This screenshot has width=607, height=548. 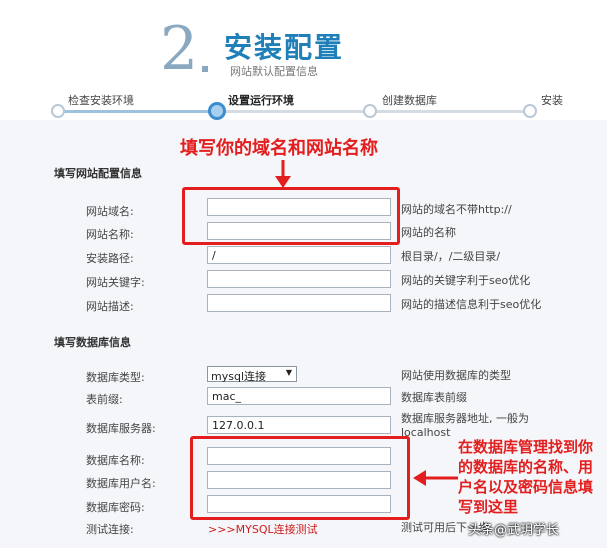 What do you see at coordinates (299, 255) in the screenshot?
I see `install-path-input: /` at bounding box center [299, 255].